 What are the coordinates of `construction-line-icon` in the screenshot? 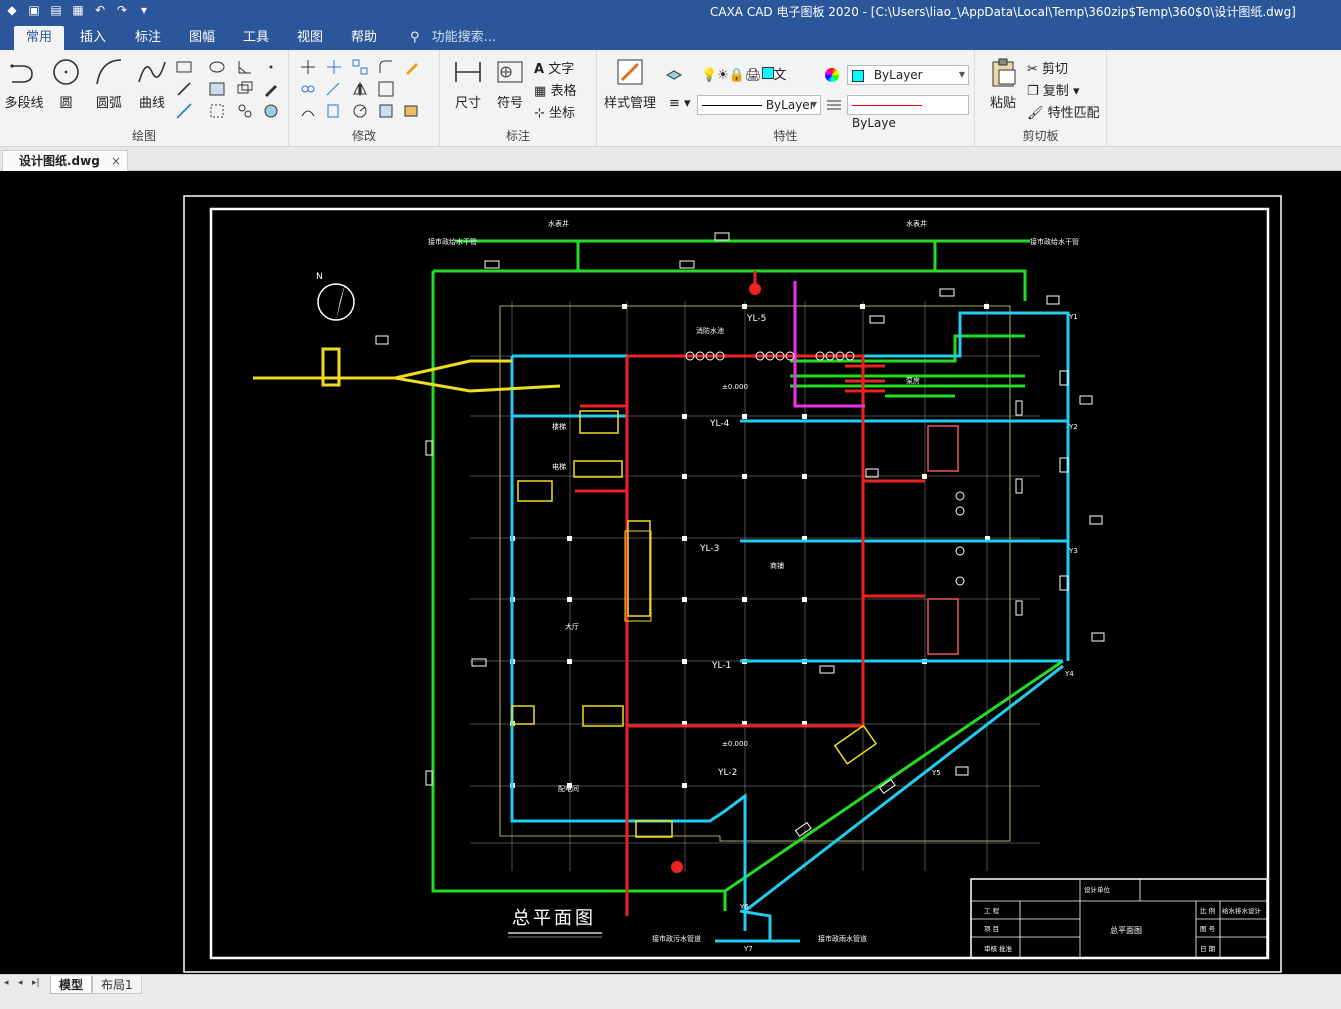 It's located at (184, 111).